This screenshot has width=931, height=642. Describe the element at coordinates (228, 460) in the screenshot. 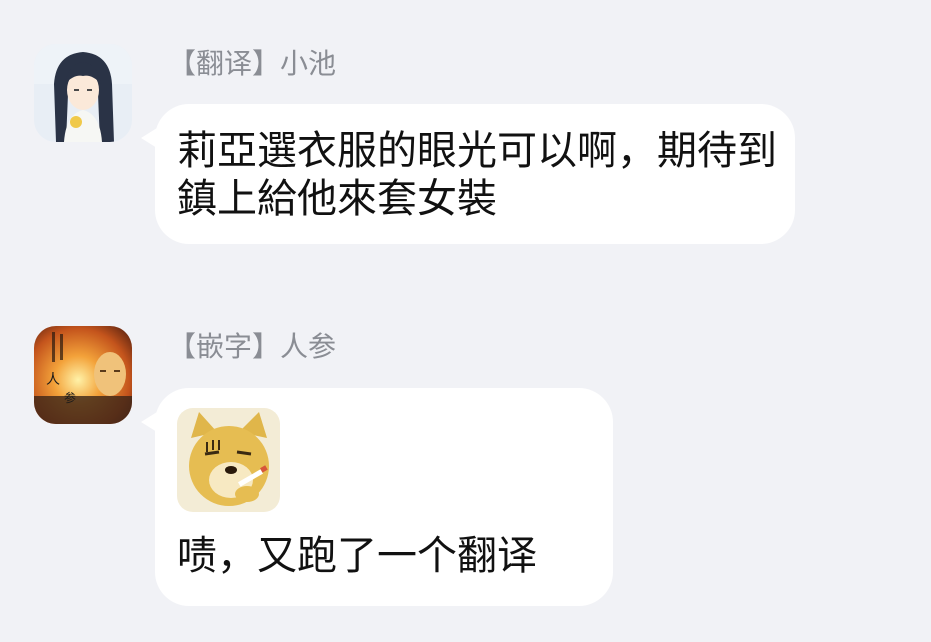

I see `doge-smoking-sticker-icon` at that location.